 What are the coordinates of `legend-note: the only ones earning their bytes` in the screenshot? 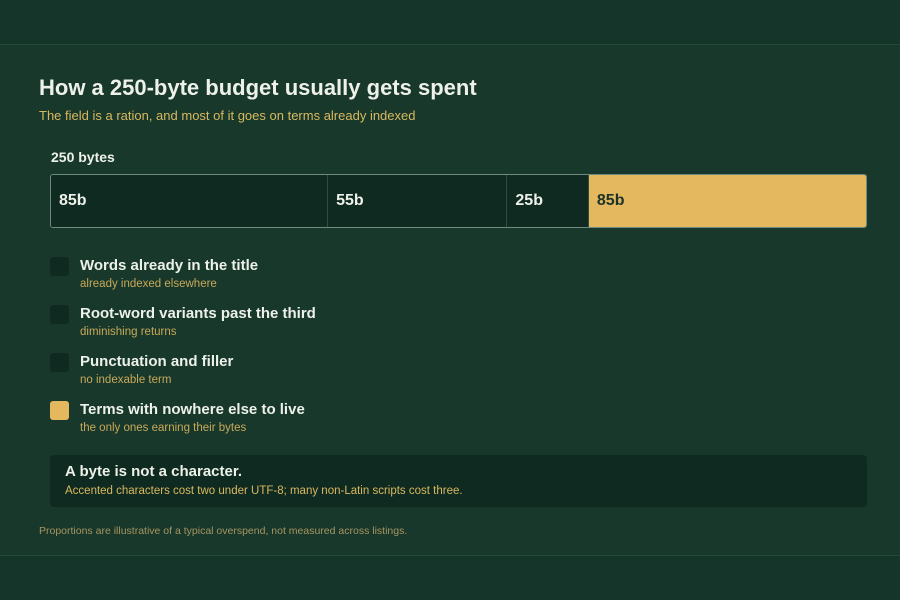 It's located at (163, 428).